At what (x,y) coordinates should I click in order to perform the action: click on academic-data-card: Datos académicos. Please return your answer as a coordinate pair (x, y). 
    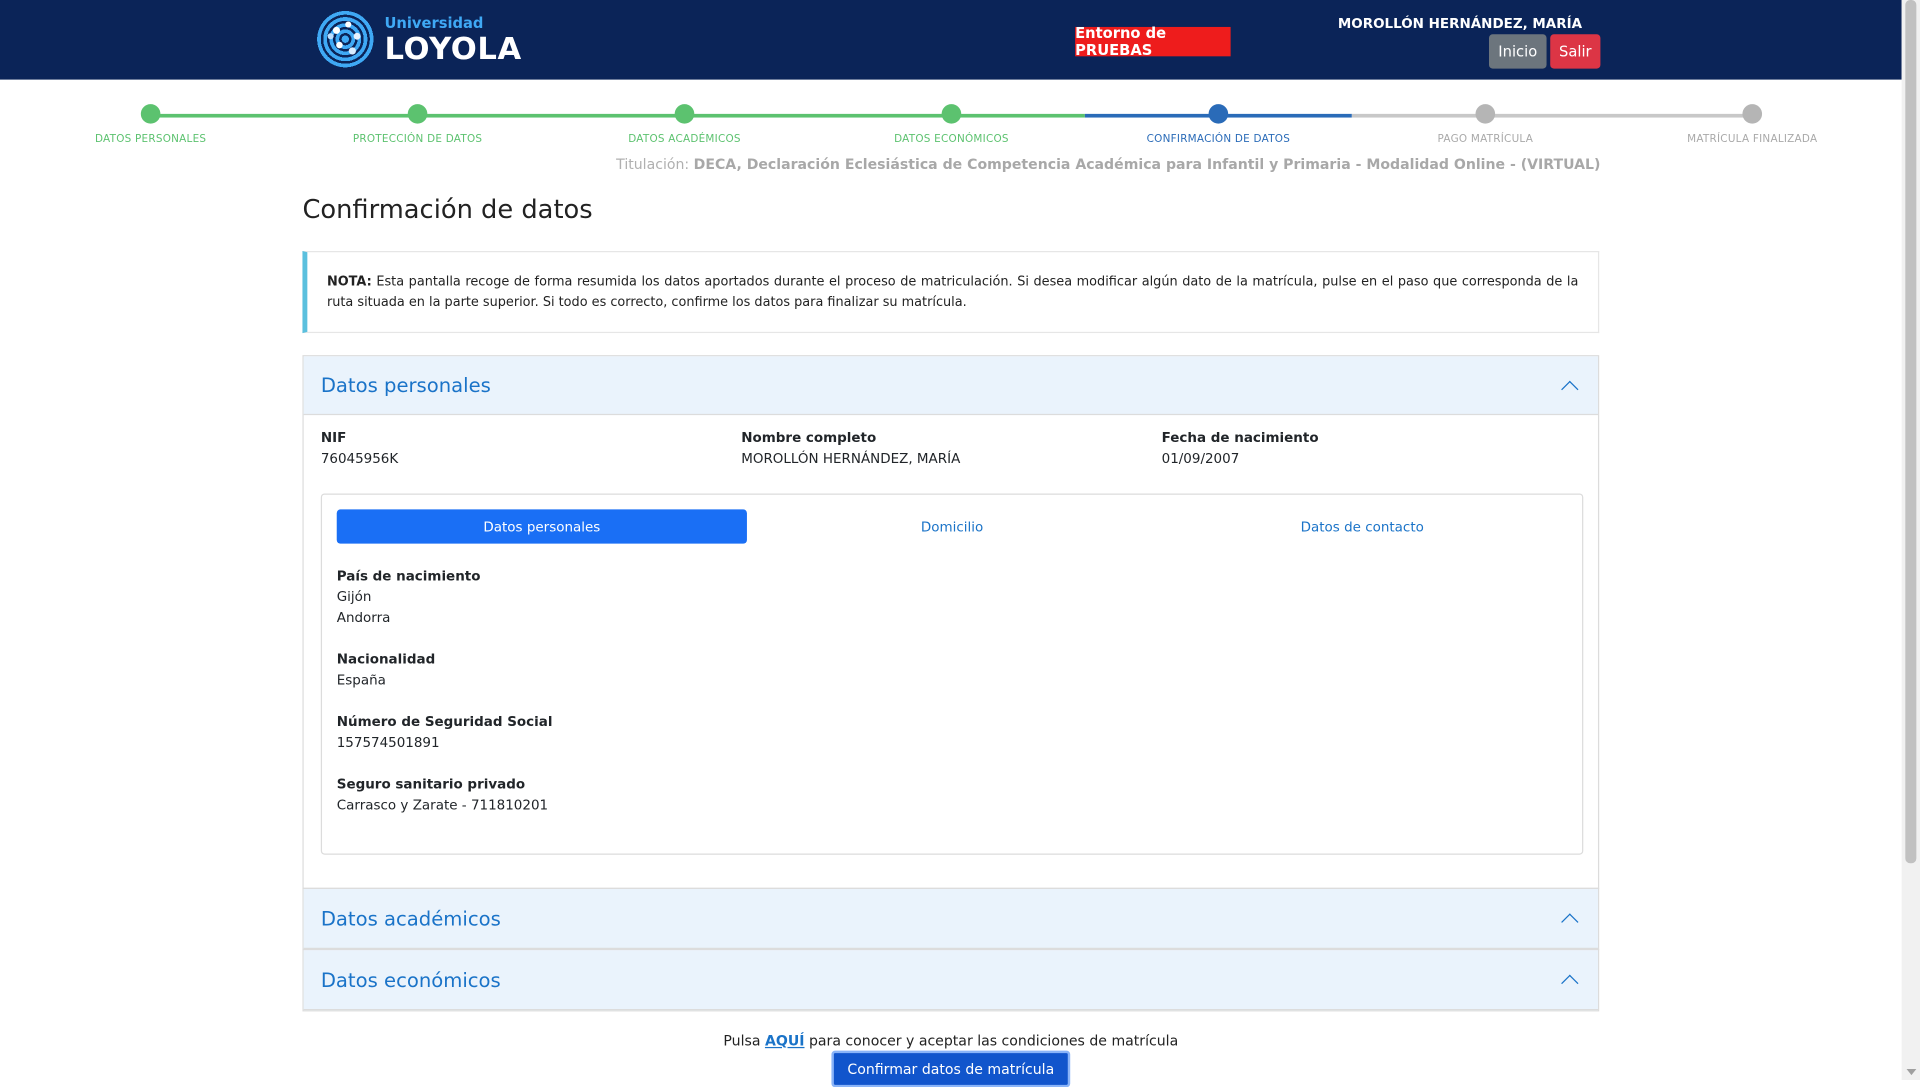
    Looking at the image, I should click on (951, 919).